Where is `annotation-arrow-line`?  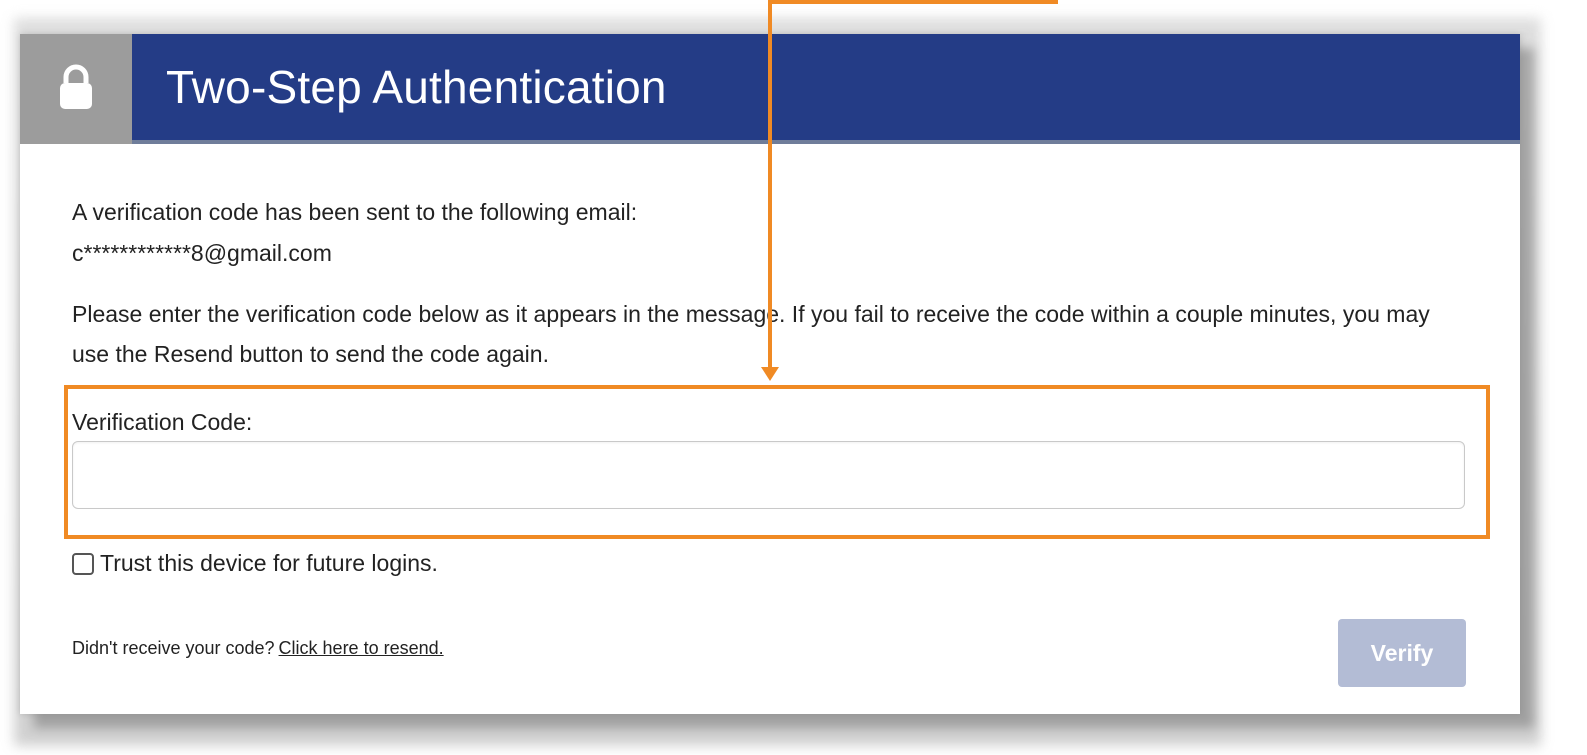 annotation-arrow-line is located at coordinates (770, 185).